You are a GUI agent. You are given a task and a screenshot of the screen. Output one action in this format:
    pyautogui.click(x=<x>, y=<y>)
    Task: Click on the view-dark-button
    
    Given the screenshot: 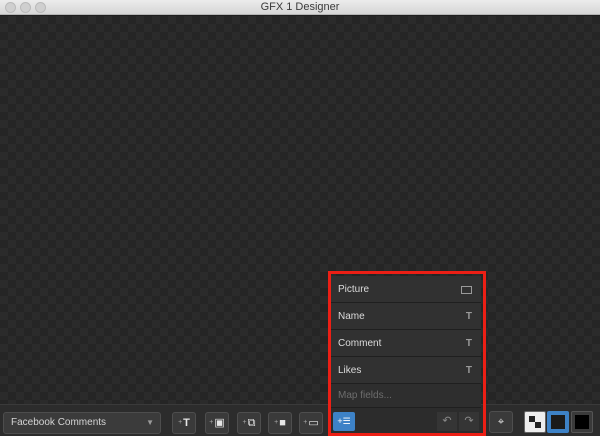 What is the action you would take?
    pyautogui.click(x=558, y=422)
    